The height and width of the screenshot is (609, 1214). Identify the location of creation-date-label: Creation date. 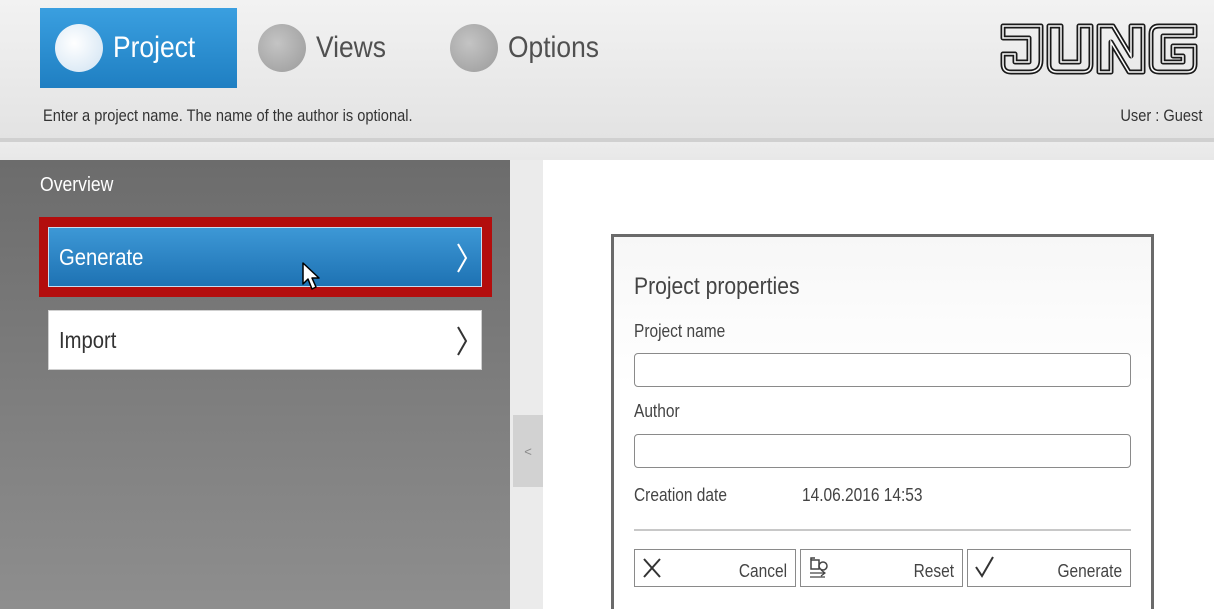
(680, 495).